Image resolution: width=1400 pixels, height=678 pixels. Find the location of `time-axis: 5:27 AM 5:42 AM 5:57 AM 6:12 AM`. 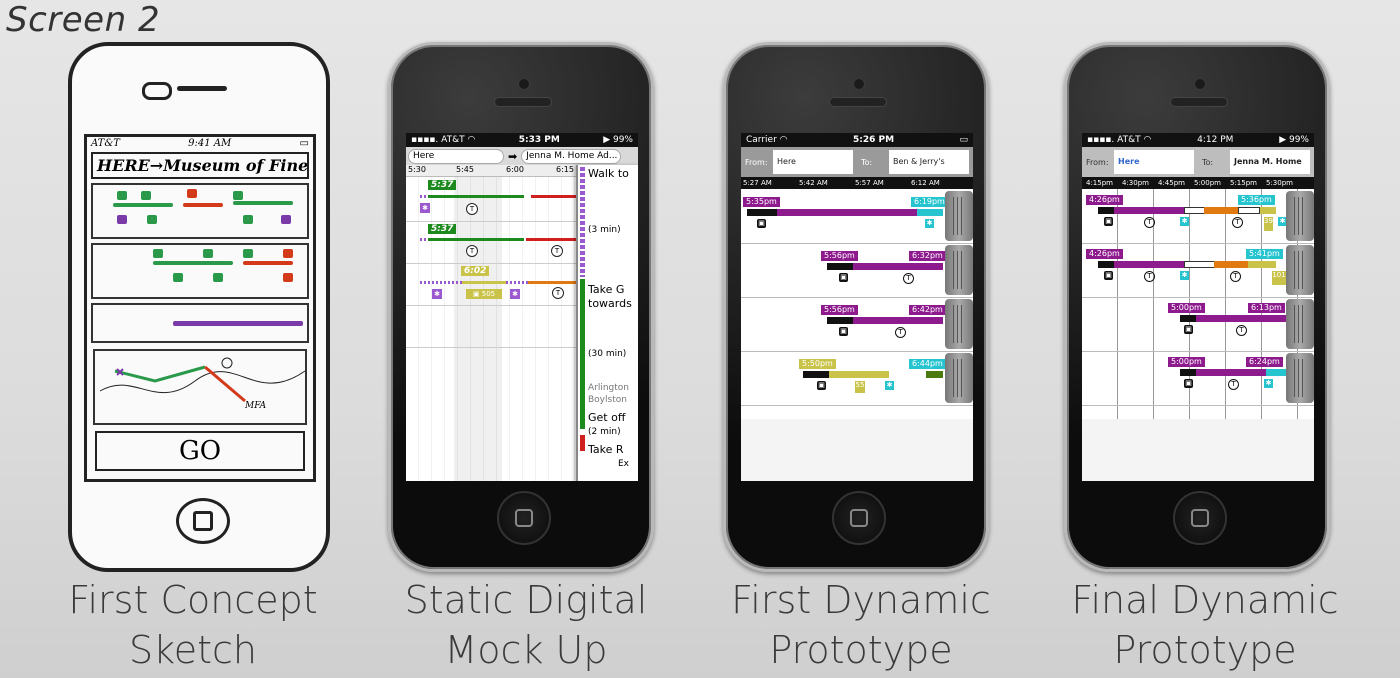

time-axis: 5:27 AM 5:42 AM 5:57 AM 6:12 AM is located at coordinates (857, 183).